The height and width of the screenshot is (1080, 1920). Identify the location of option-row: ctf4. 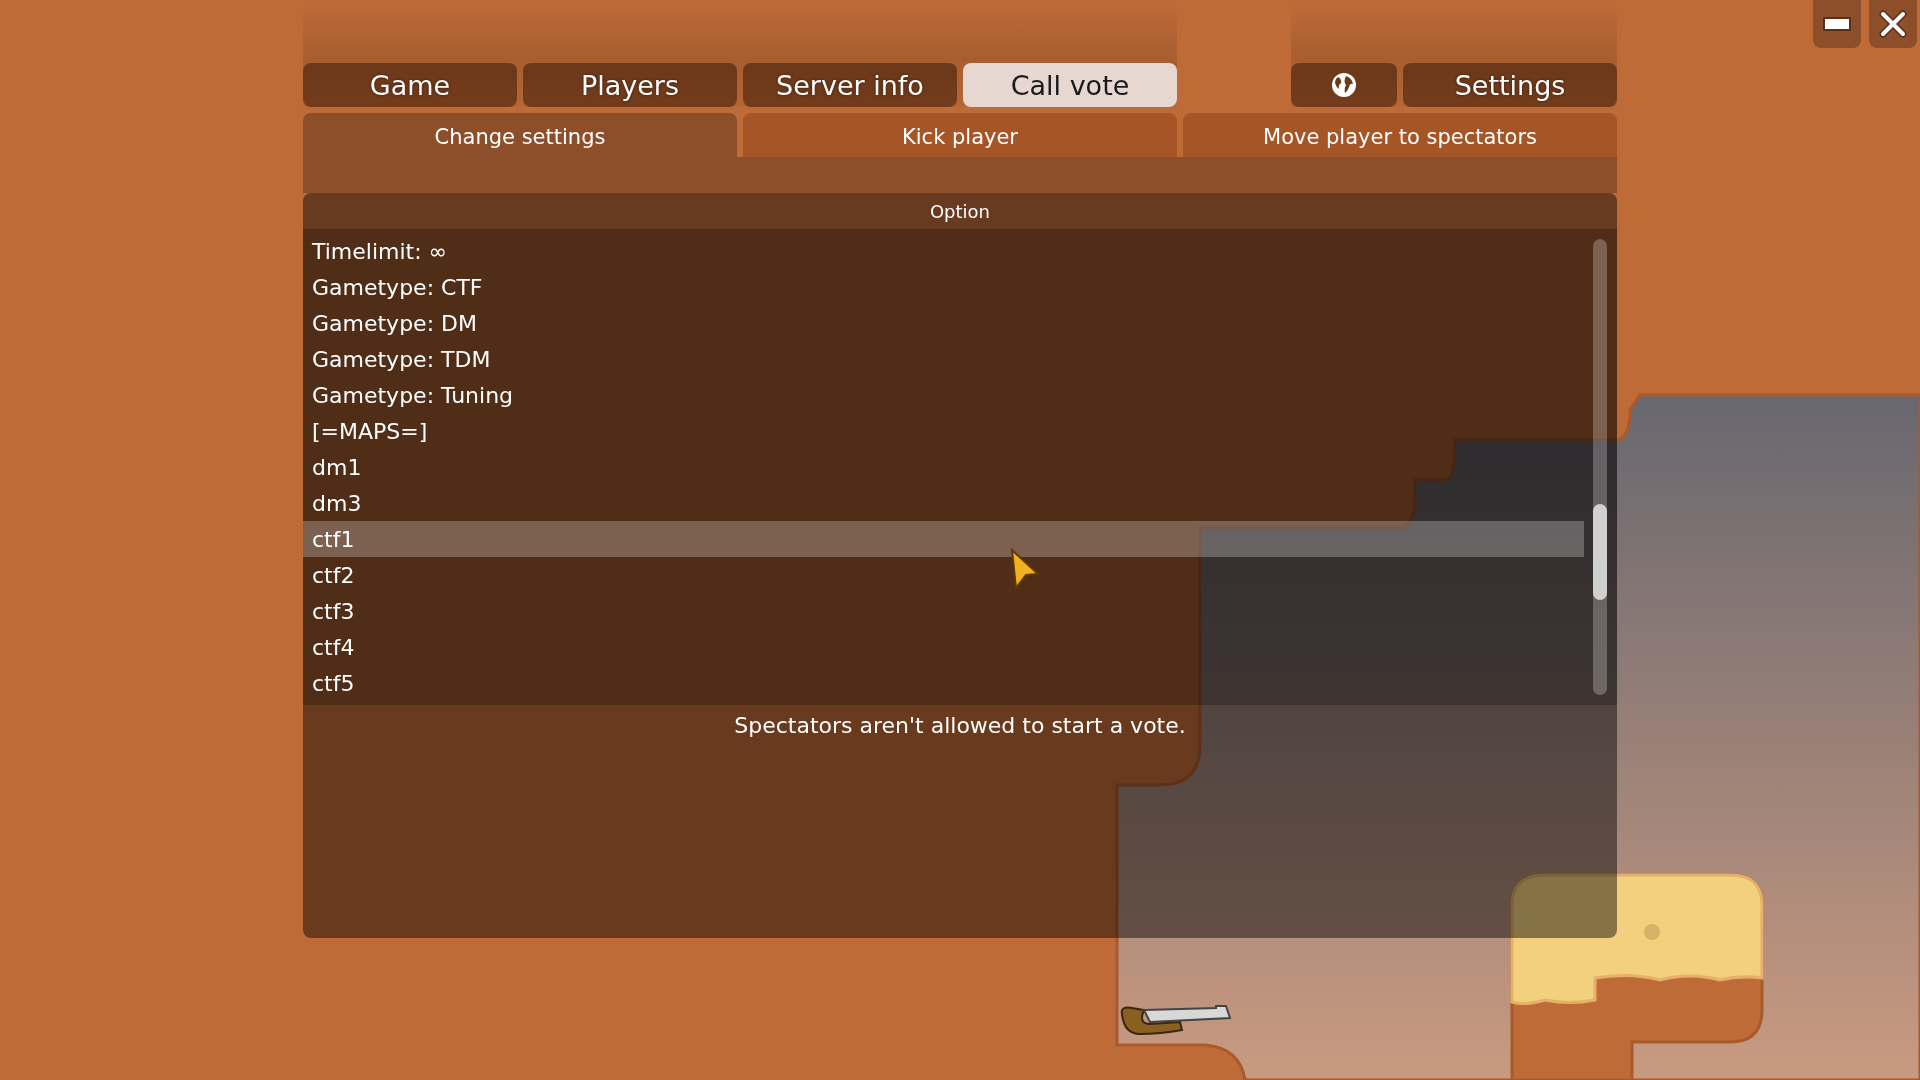
(943, 647).